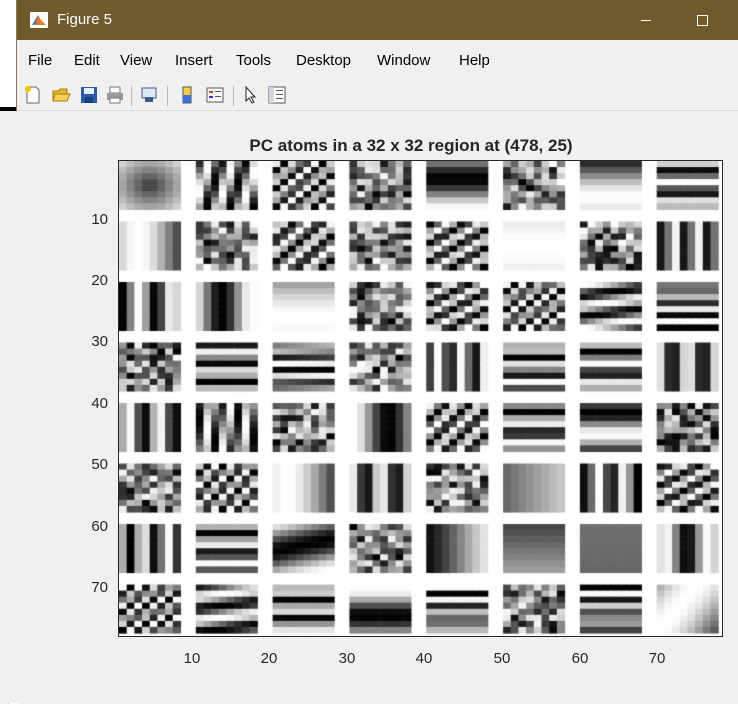 Image resolution: width=738 pixels, height=704 pixels. What do you see at coordinates (377, 95) in the screenshot?
I see `figure-toolbar` at bounding box center [377, 95].